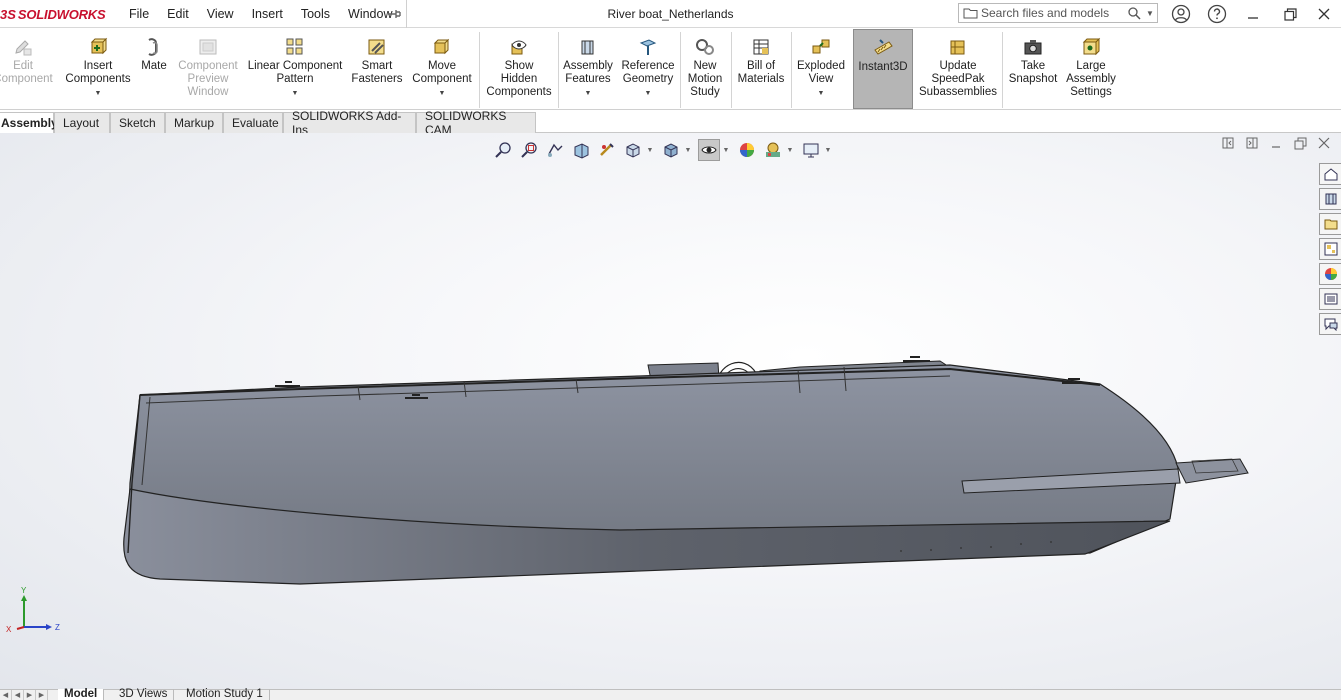 The height and width of the screenshot is (700, 1341). I want to click on next-tab-icon: ▶, so click(30, 695).